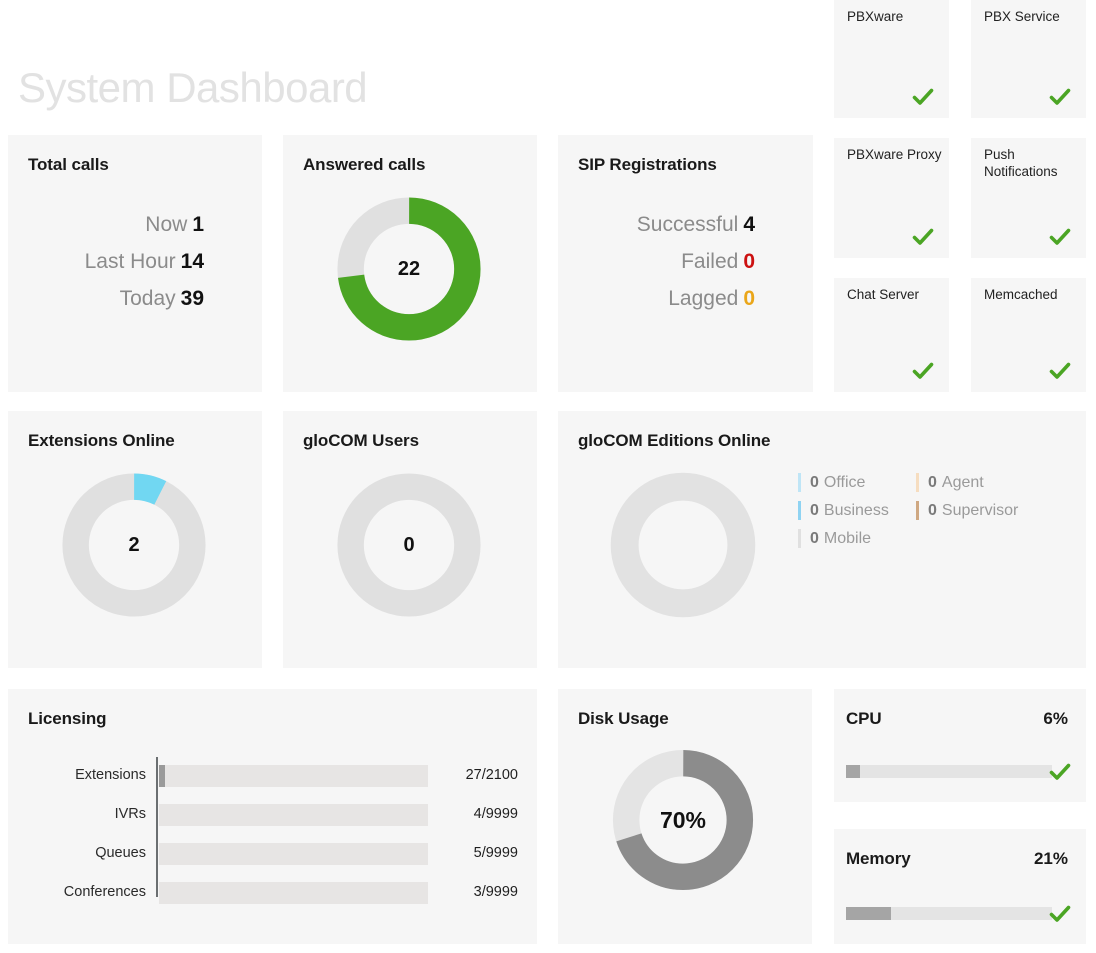 This screenshot has height=953, width=1096. I want to click on donut-center-value: 70%, so click(683, 819).